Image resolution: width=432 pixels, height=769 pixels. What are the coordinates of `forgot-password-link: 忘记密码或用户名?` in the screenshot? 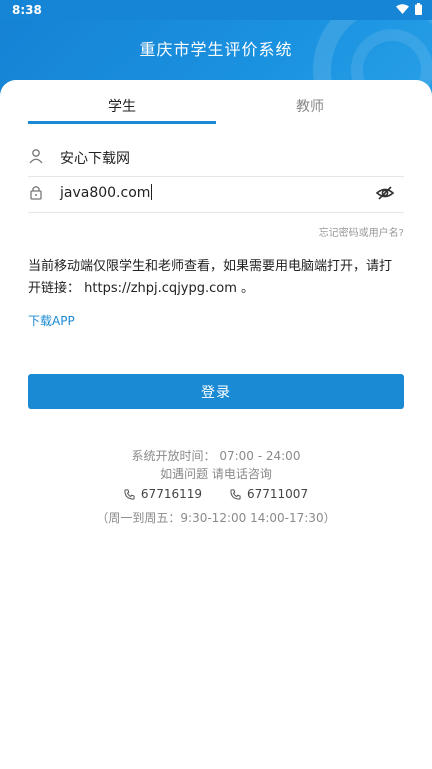 It's located at (361, 231).